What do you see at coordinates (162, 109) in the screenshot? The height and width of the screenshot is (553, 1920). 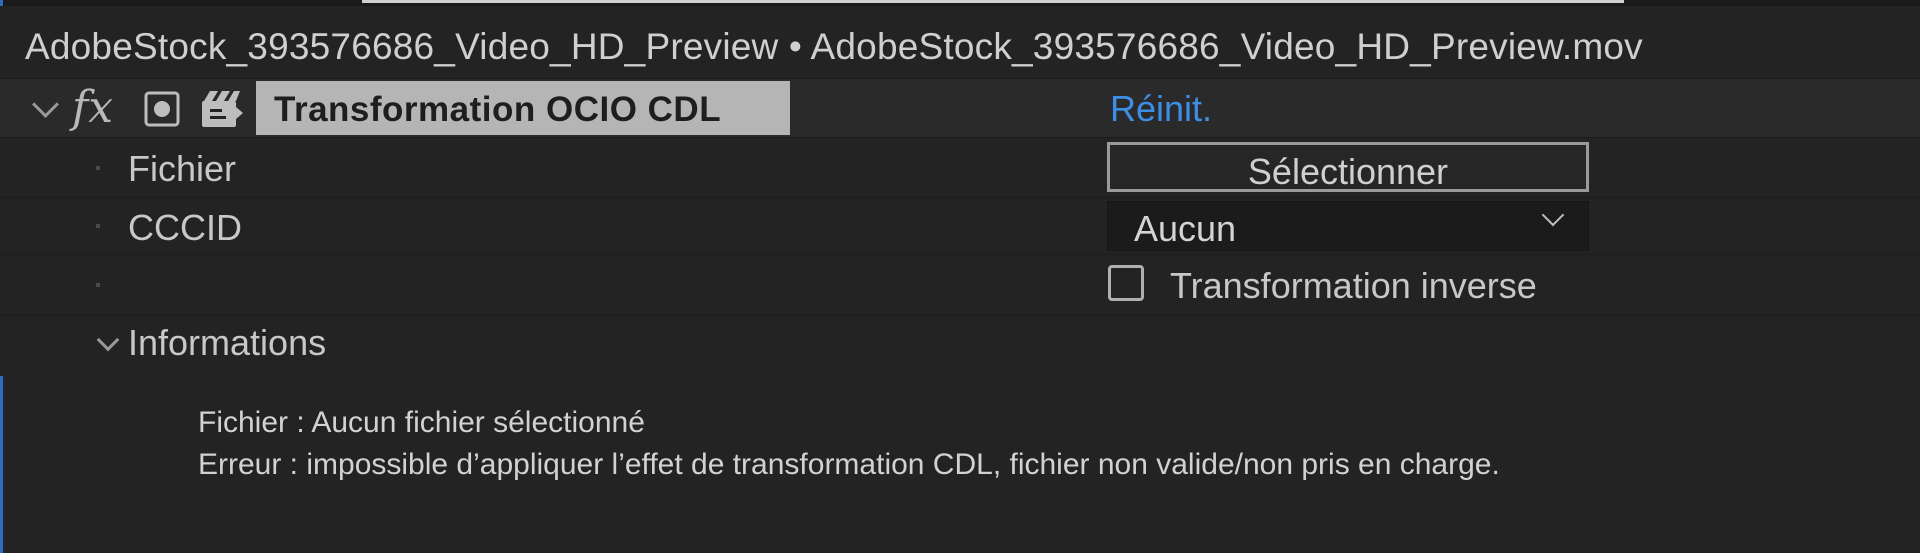 I see `mask-icon` at bounding box center [162, 109].